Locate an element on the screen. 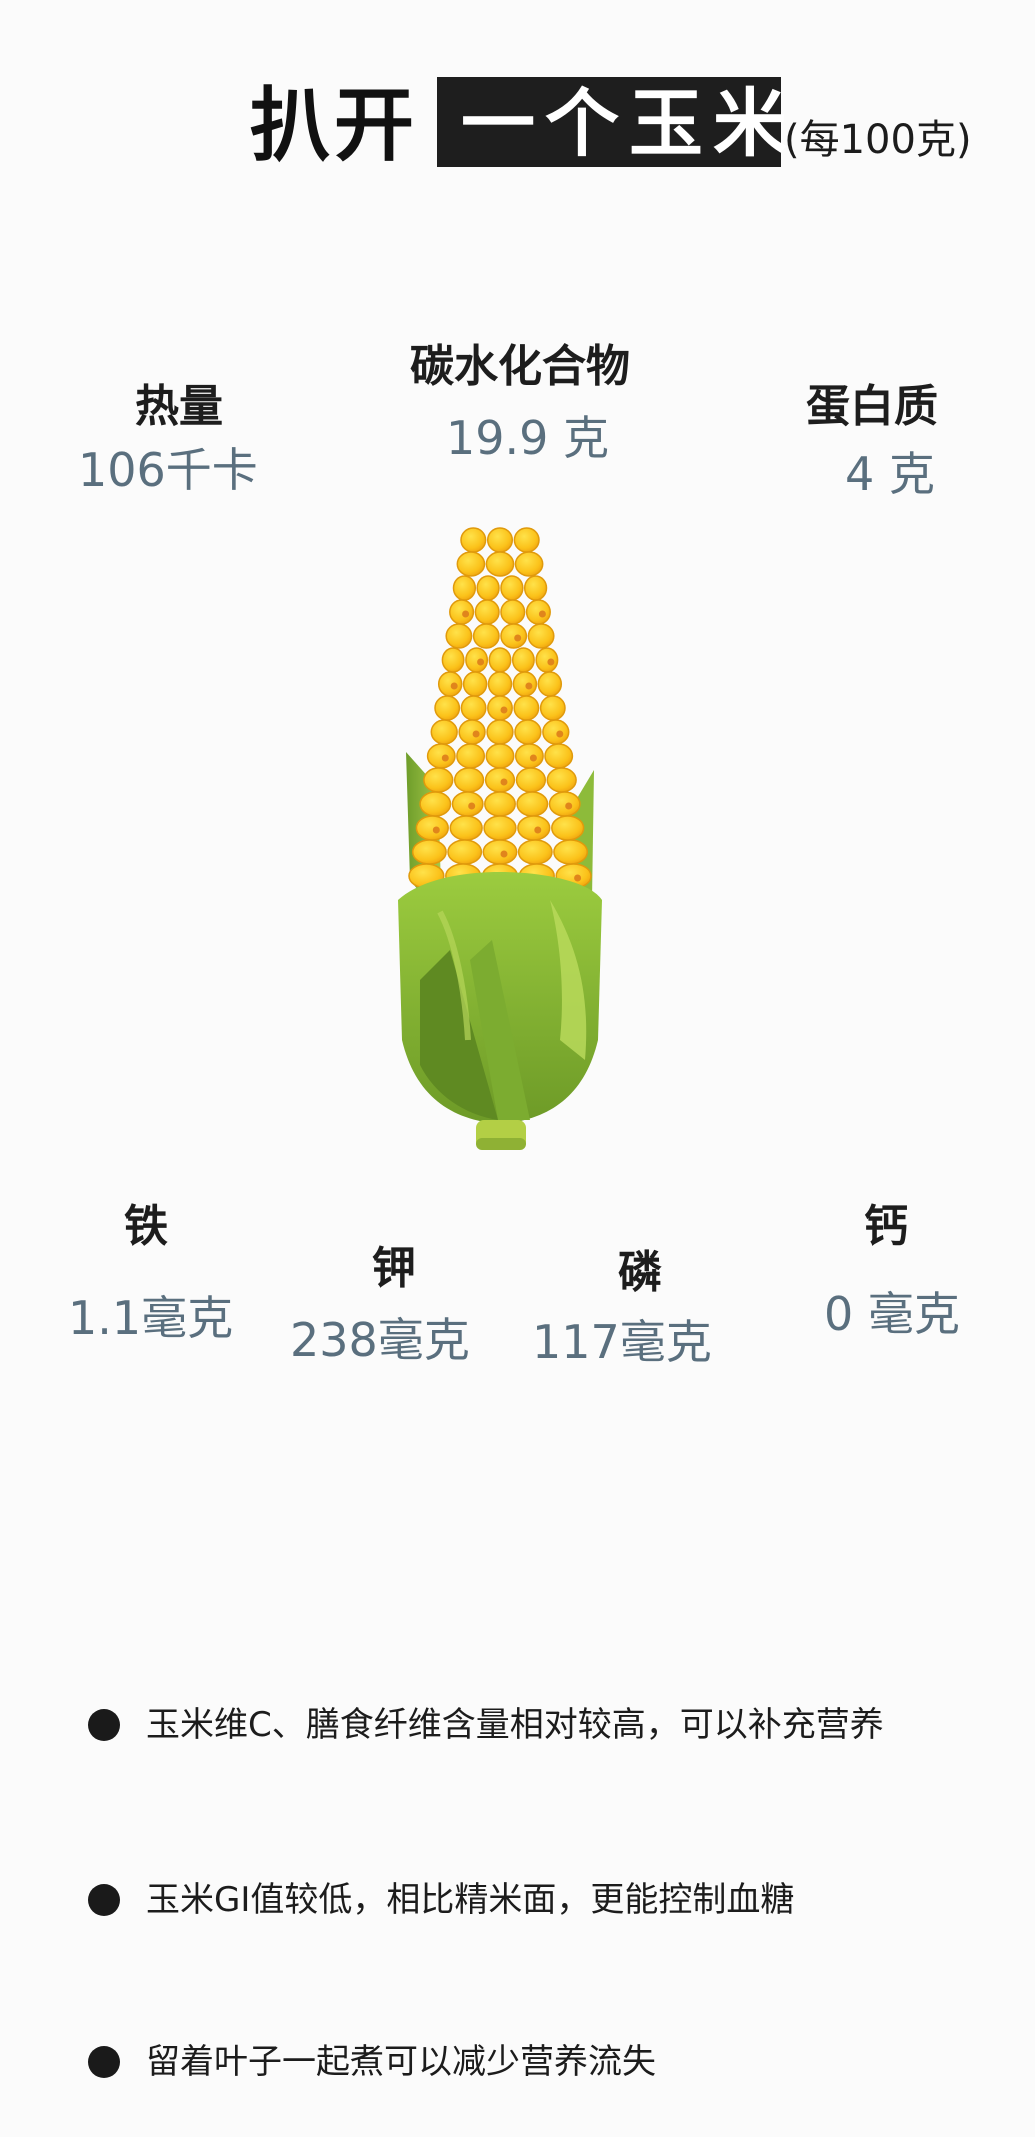 Image resolution: width=1035 pixels, height=2137 pixels. protein-value: 4 克 is located at coordinates (890, 474).